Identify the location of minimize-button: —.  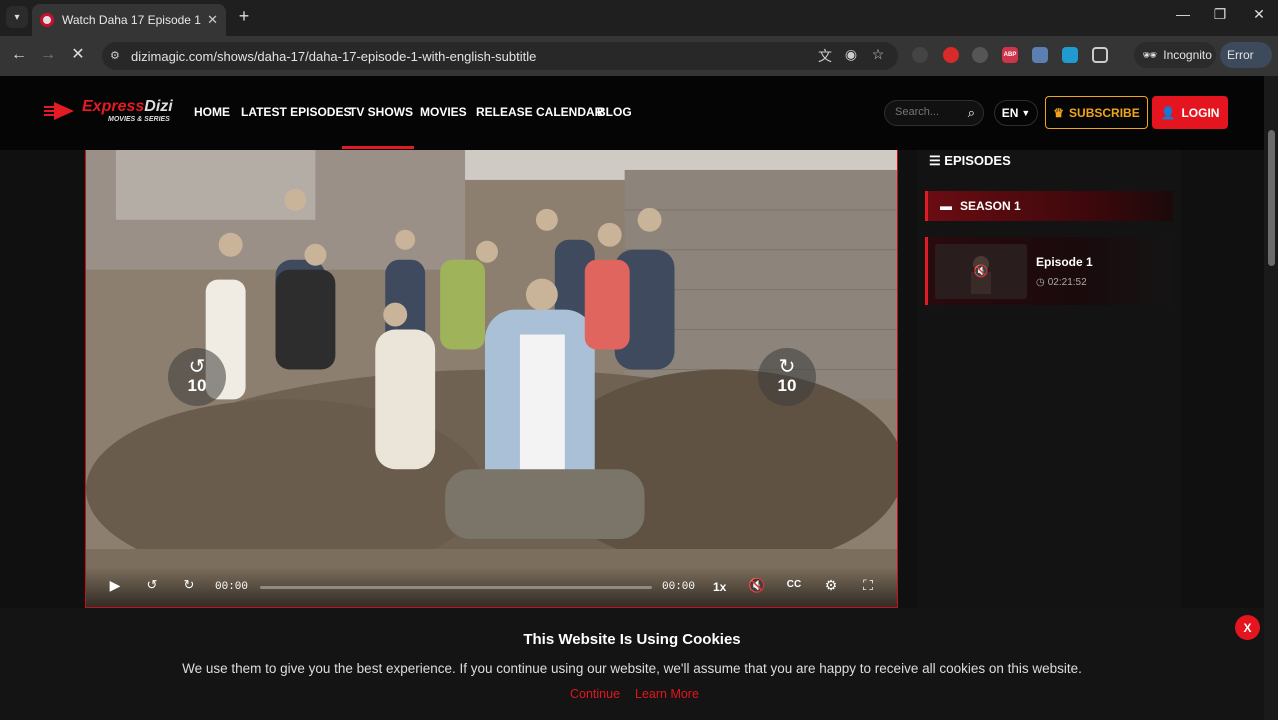
(1183, 14).